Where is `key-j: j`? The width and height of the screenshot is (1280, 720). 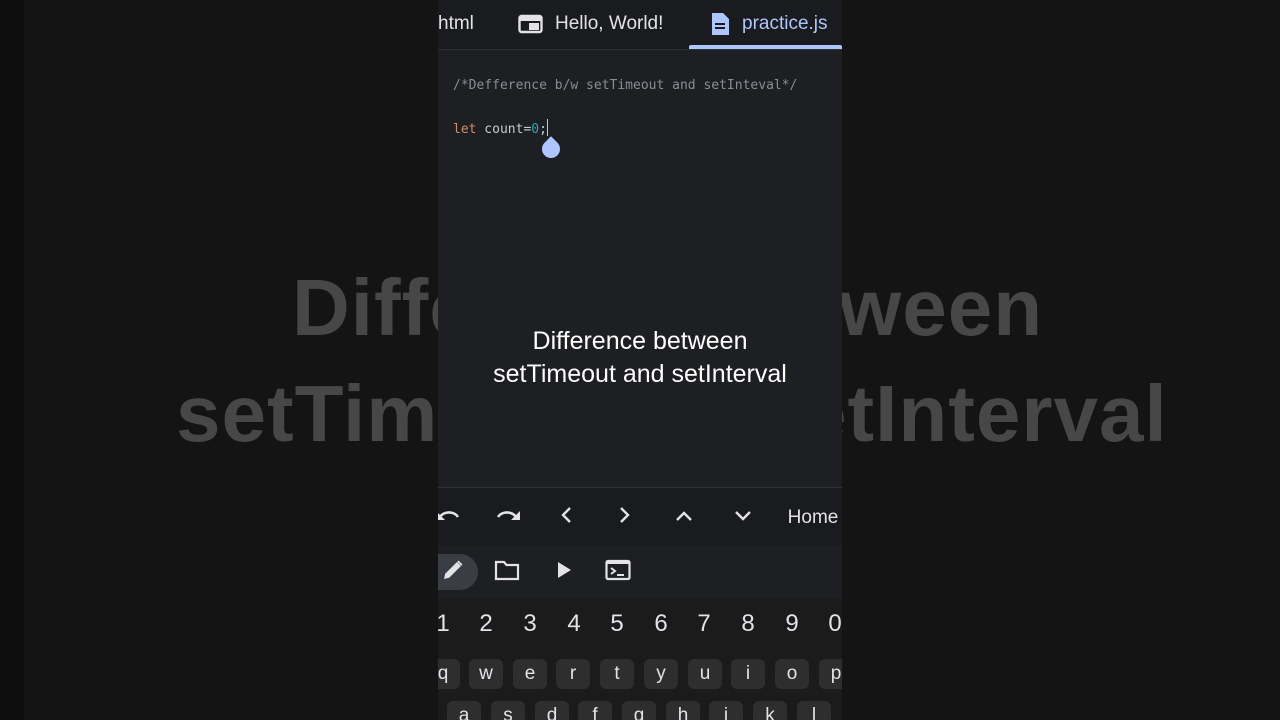
key-j: j is located at coordinates (726, 710).